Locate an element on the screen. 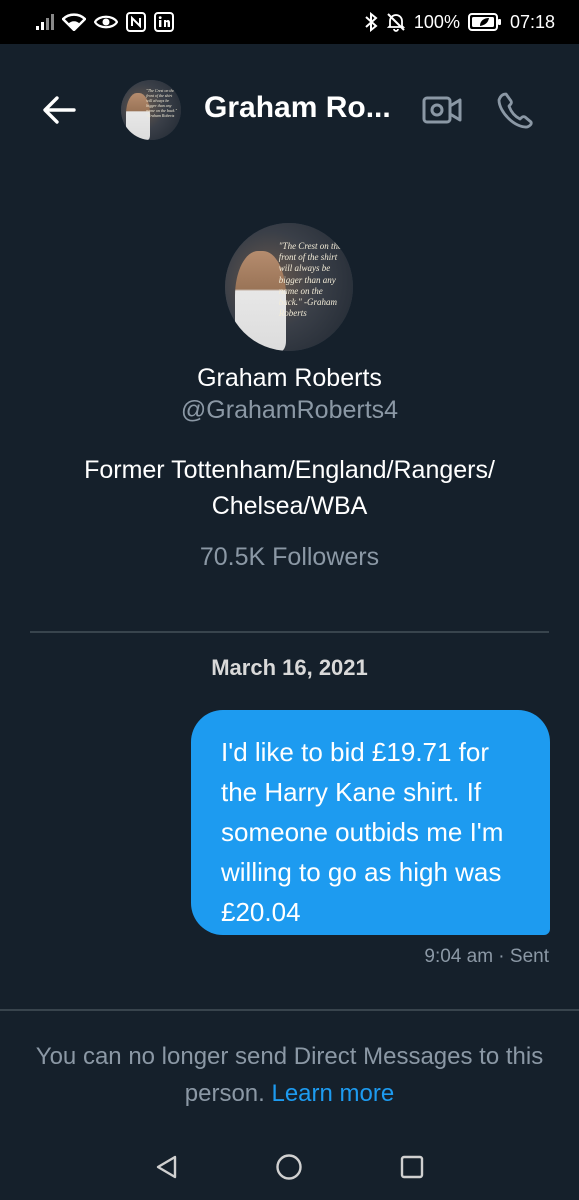 The height and width of the screenshot is (1200, 579). battery-icon is located at coordinates (484, 22).